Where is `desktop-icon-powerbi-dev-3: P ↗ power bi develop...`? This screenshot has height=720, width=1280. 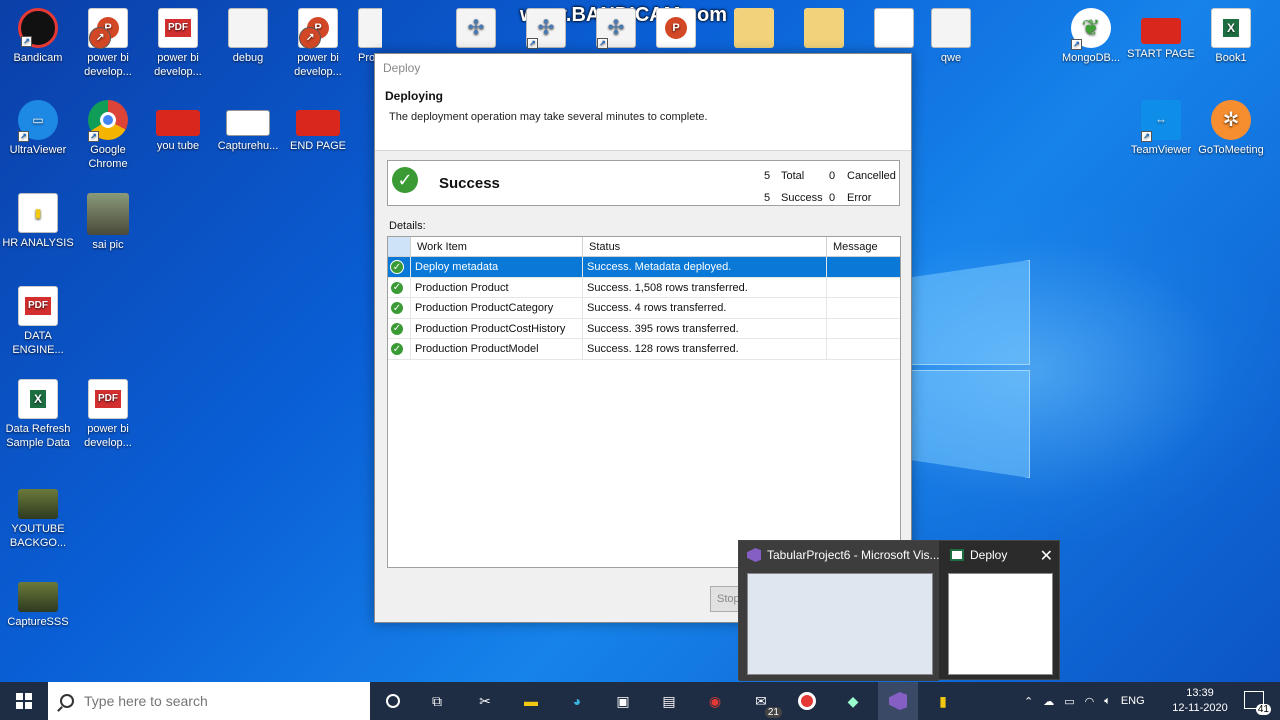 desktop-icon-powerbi-dev-3: P ↗ power bi develop... is located at coordinates (318, 43).